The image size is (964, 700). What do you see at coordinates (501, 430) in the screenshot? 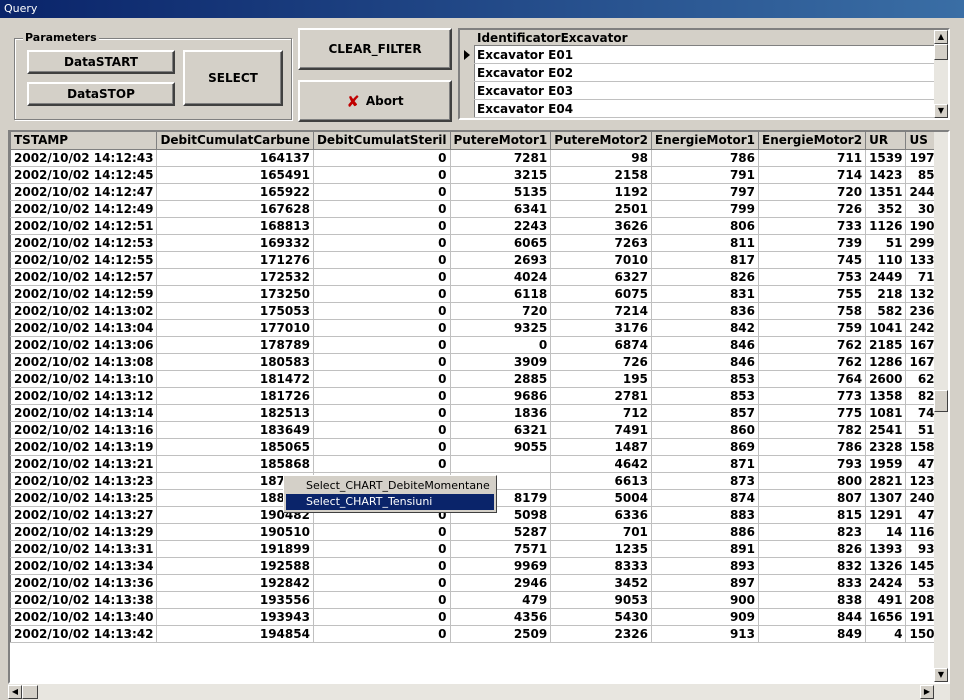
I see `table-cell: 6321` at bounding box center [501, 430].